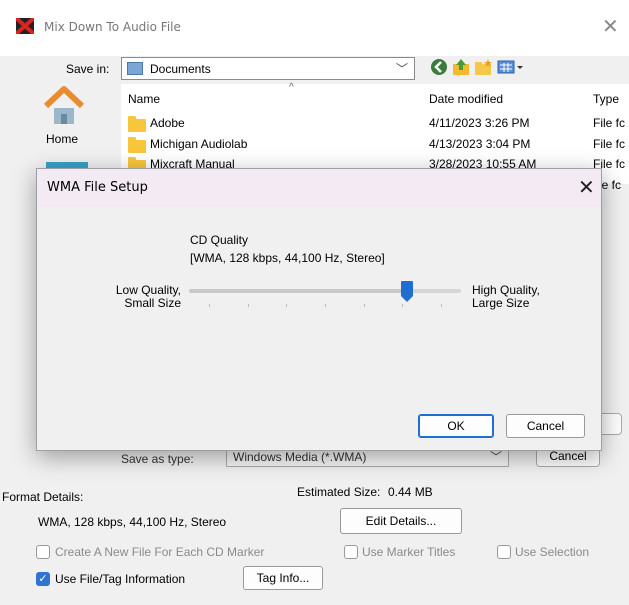  What do you see at coordinates (144, 99) in the screenshot?
I see `column-header-name: Name` at bounding box center [144, 99].